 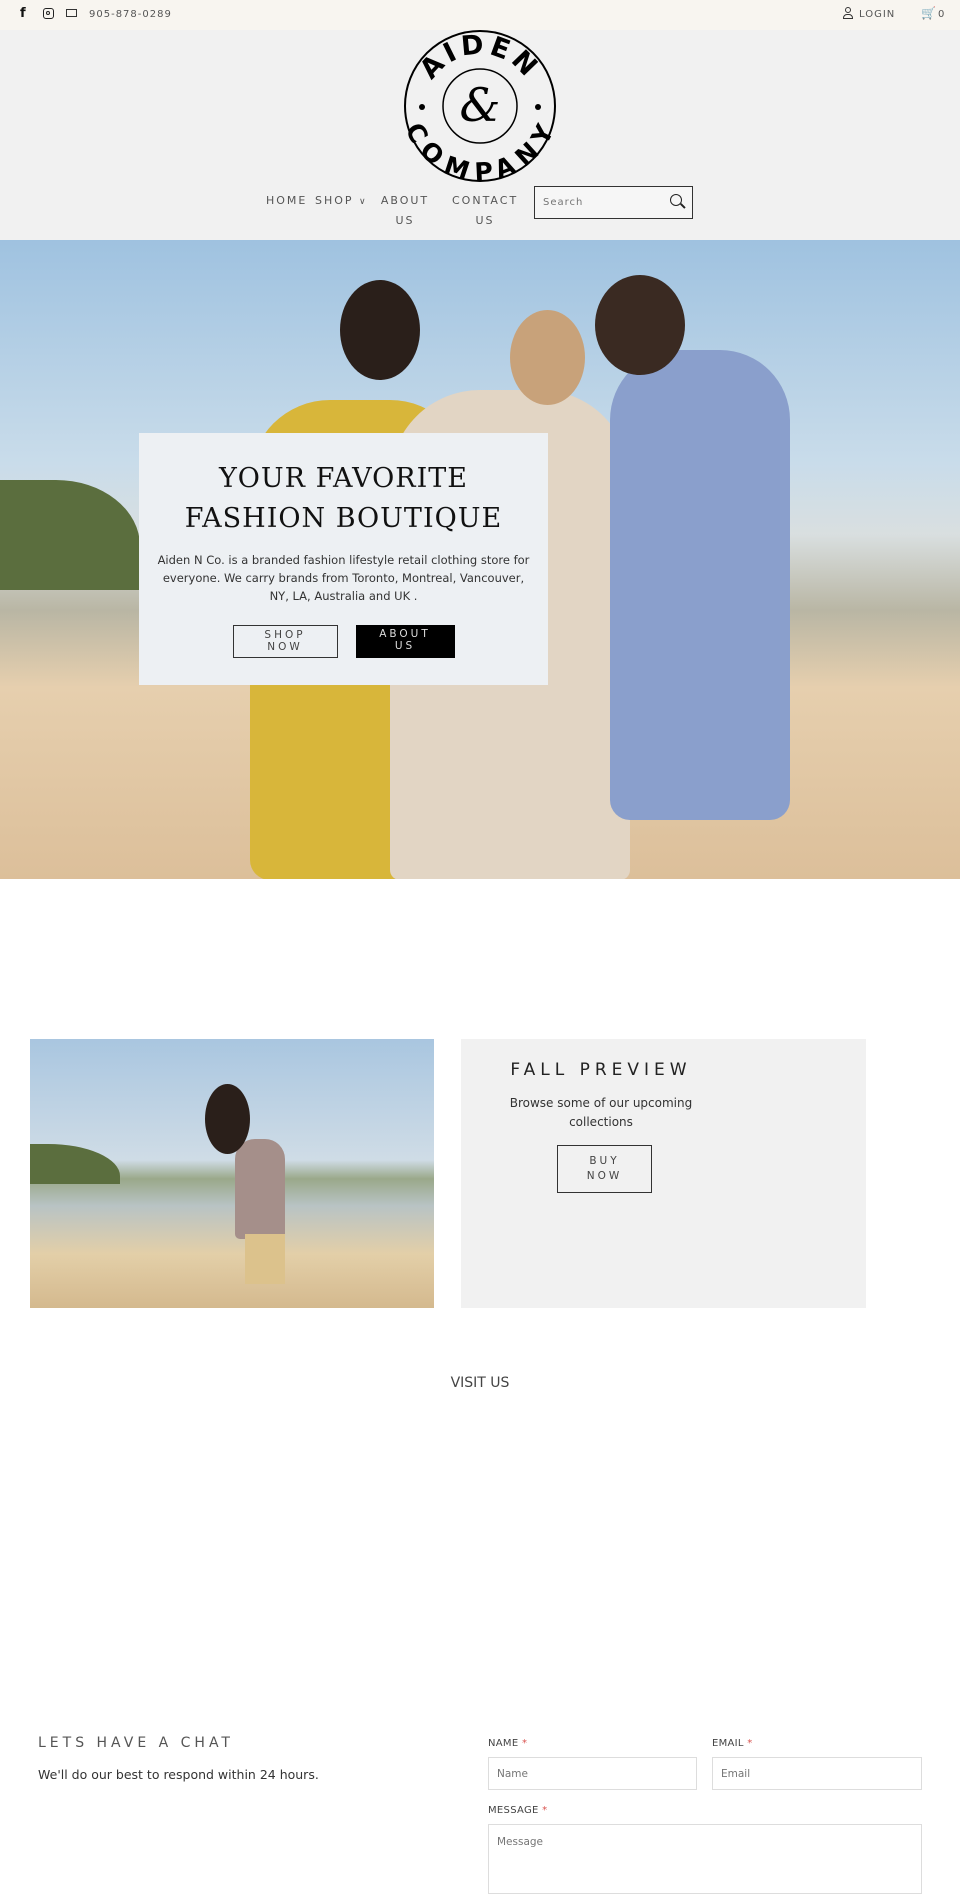 I want to click on fall-preview-text: Browse some of our upcoming collections, so click(x=601, y=1112).